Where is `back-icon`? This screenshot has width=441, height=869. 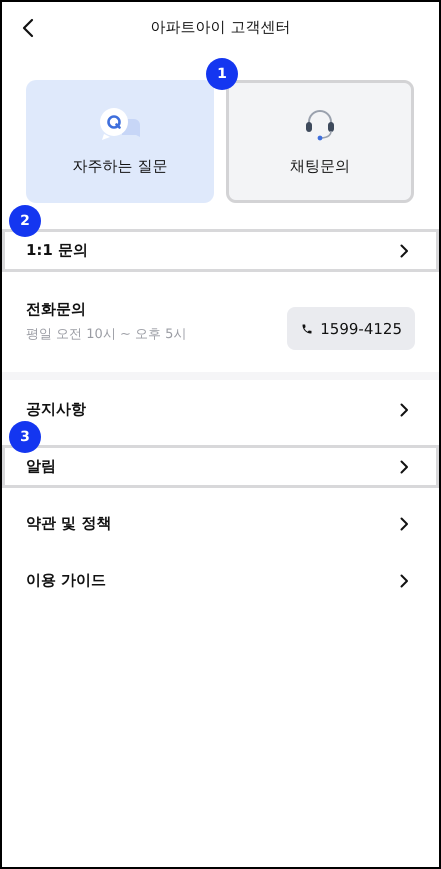 back-icon is located at coordinates (28, 28).